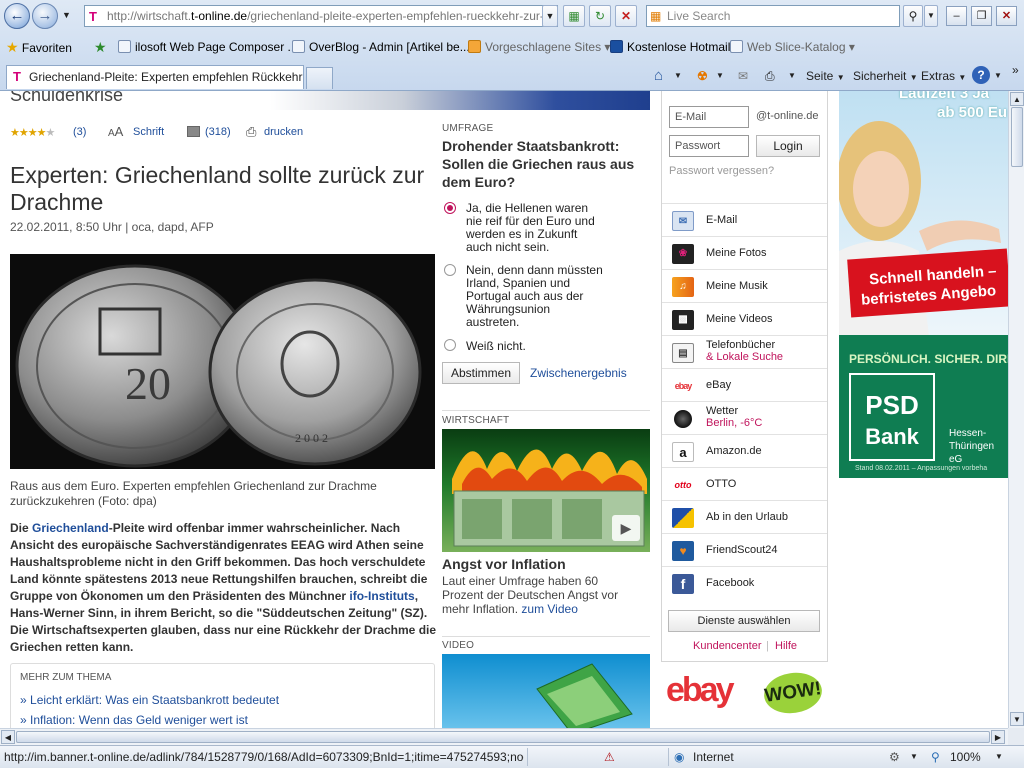 The image size is (1024, 768). Describe the element at coordinates (32, 132) in the screenshot. I see `rating-stars-icon: ★★★★★` at that location.